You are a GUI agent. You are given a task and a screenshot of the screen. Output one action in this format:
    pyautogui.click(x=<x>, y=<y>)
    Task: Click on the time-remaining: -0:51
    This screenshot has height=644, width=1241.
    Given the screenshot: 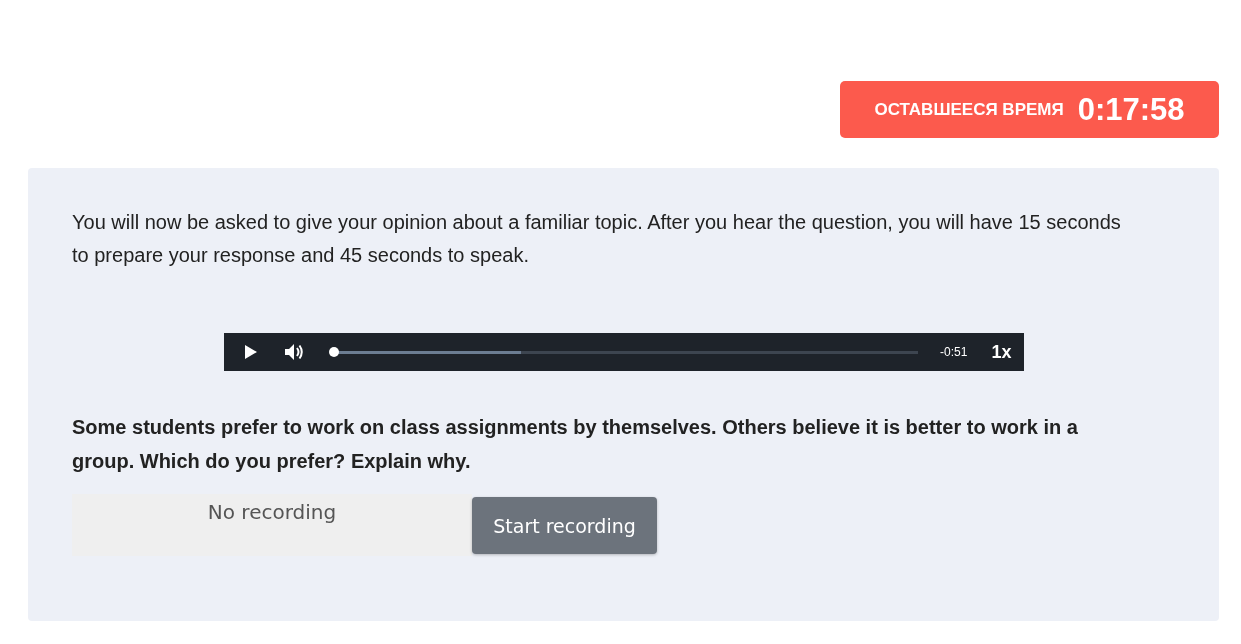 What is the action you would take?
    pyautogui.click(x=954, y=352)
    